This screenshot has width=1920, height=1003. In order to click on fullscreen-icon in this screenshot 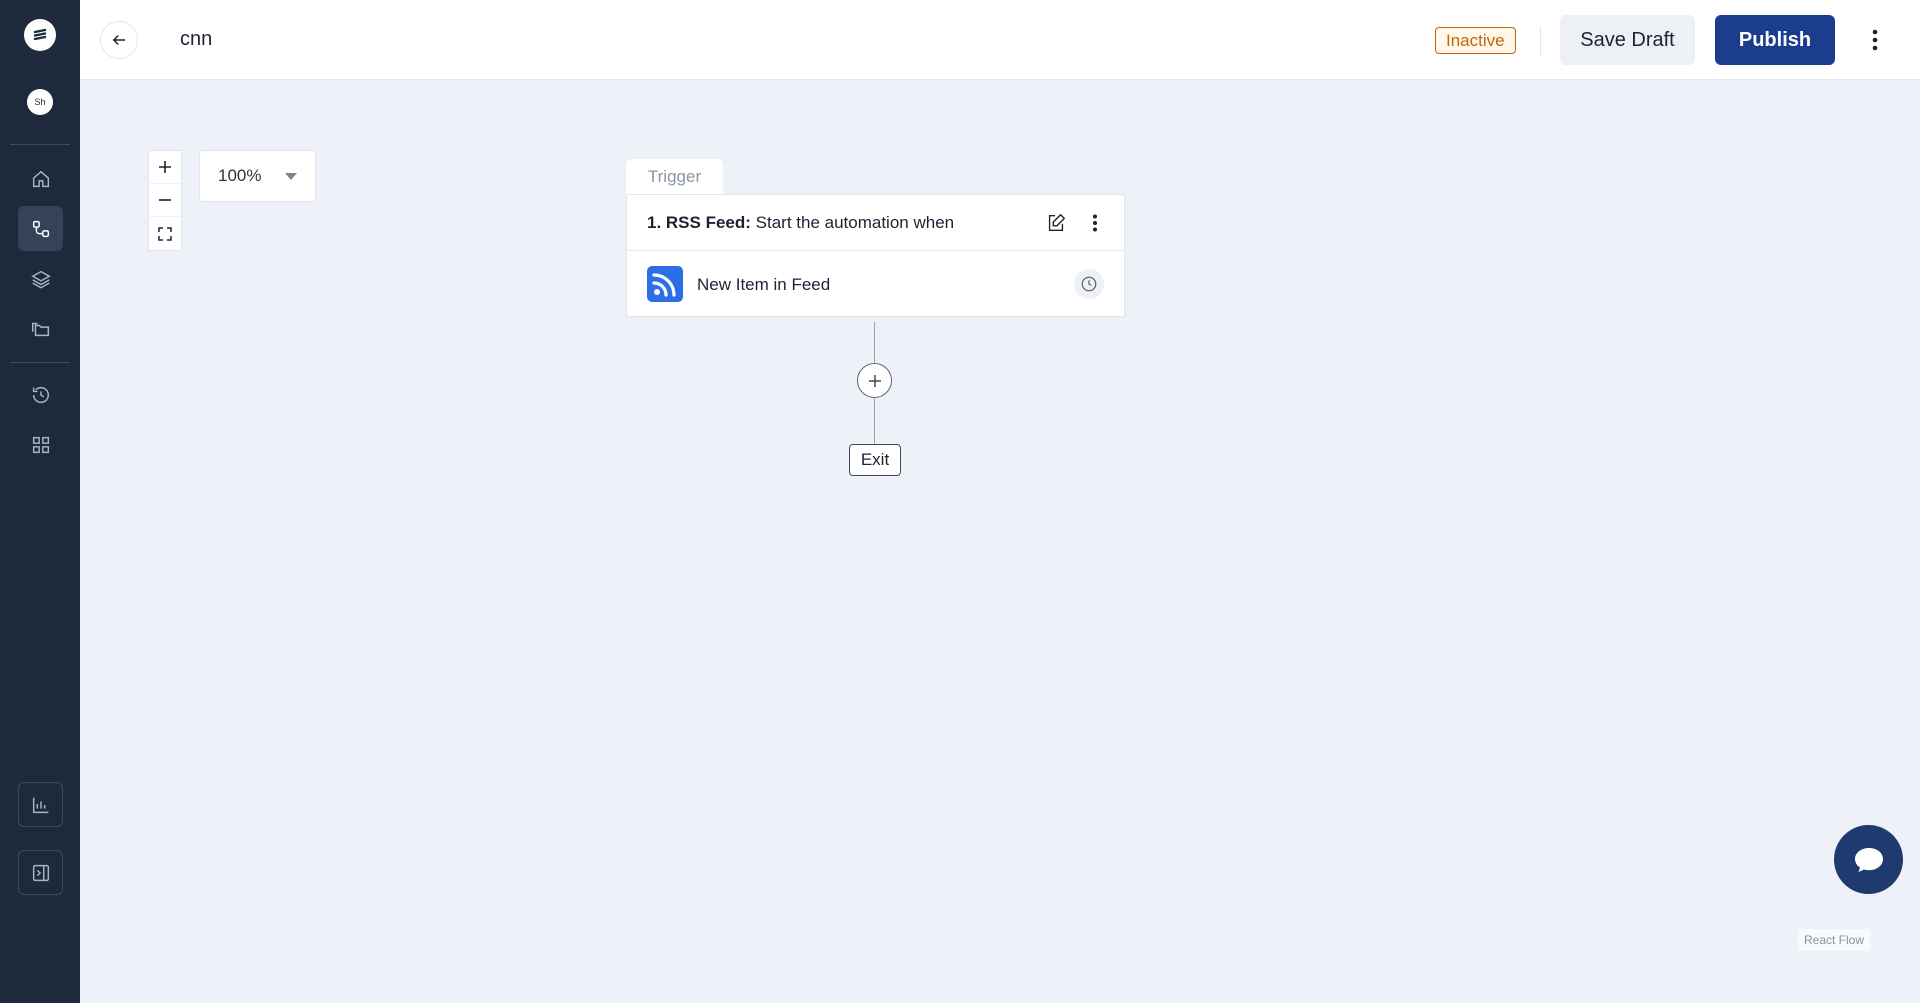, I will do `click(165, 233)`.